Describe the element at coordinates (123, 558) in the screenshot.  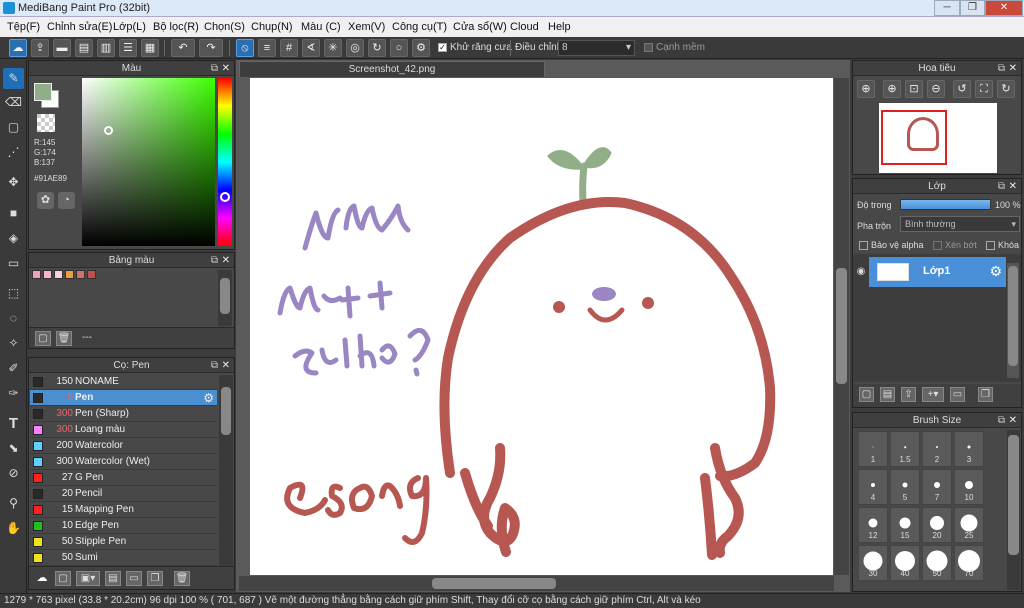
I see `brush-row: 50 Sumi` at that location.